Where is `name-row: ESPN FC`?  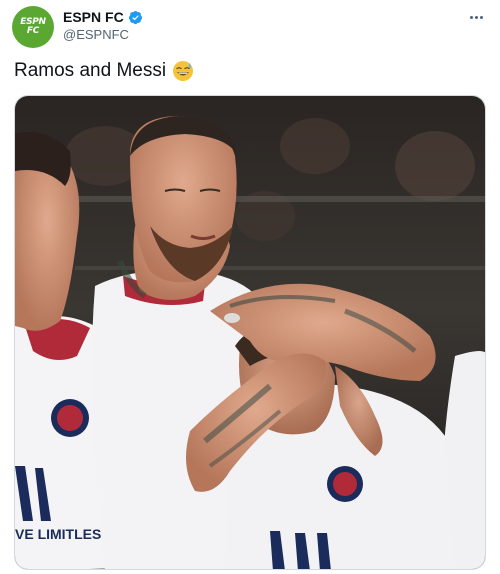 name-row: ESPN FC is located at coordinates (103, 17).